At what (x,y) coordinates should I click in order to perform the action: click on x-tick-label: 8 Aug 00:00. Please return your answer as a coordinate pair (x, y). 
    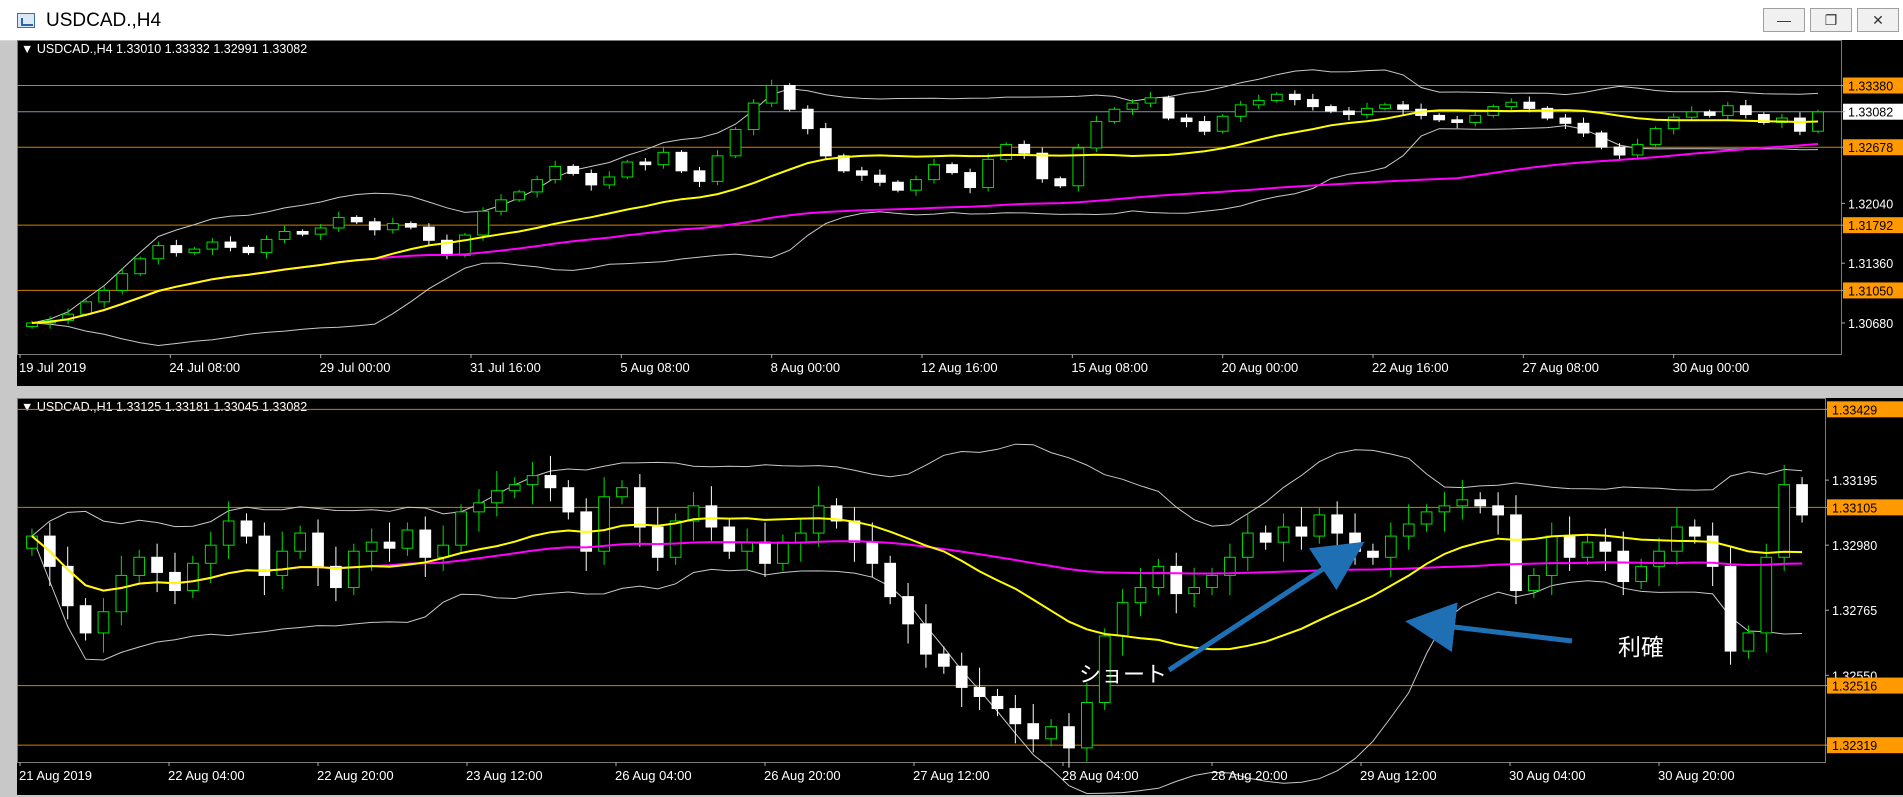
    Looking at the image, I should click on (805, 367).